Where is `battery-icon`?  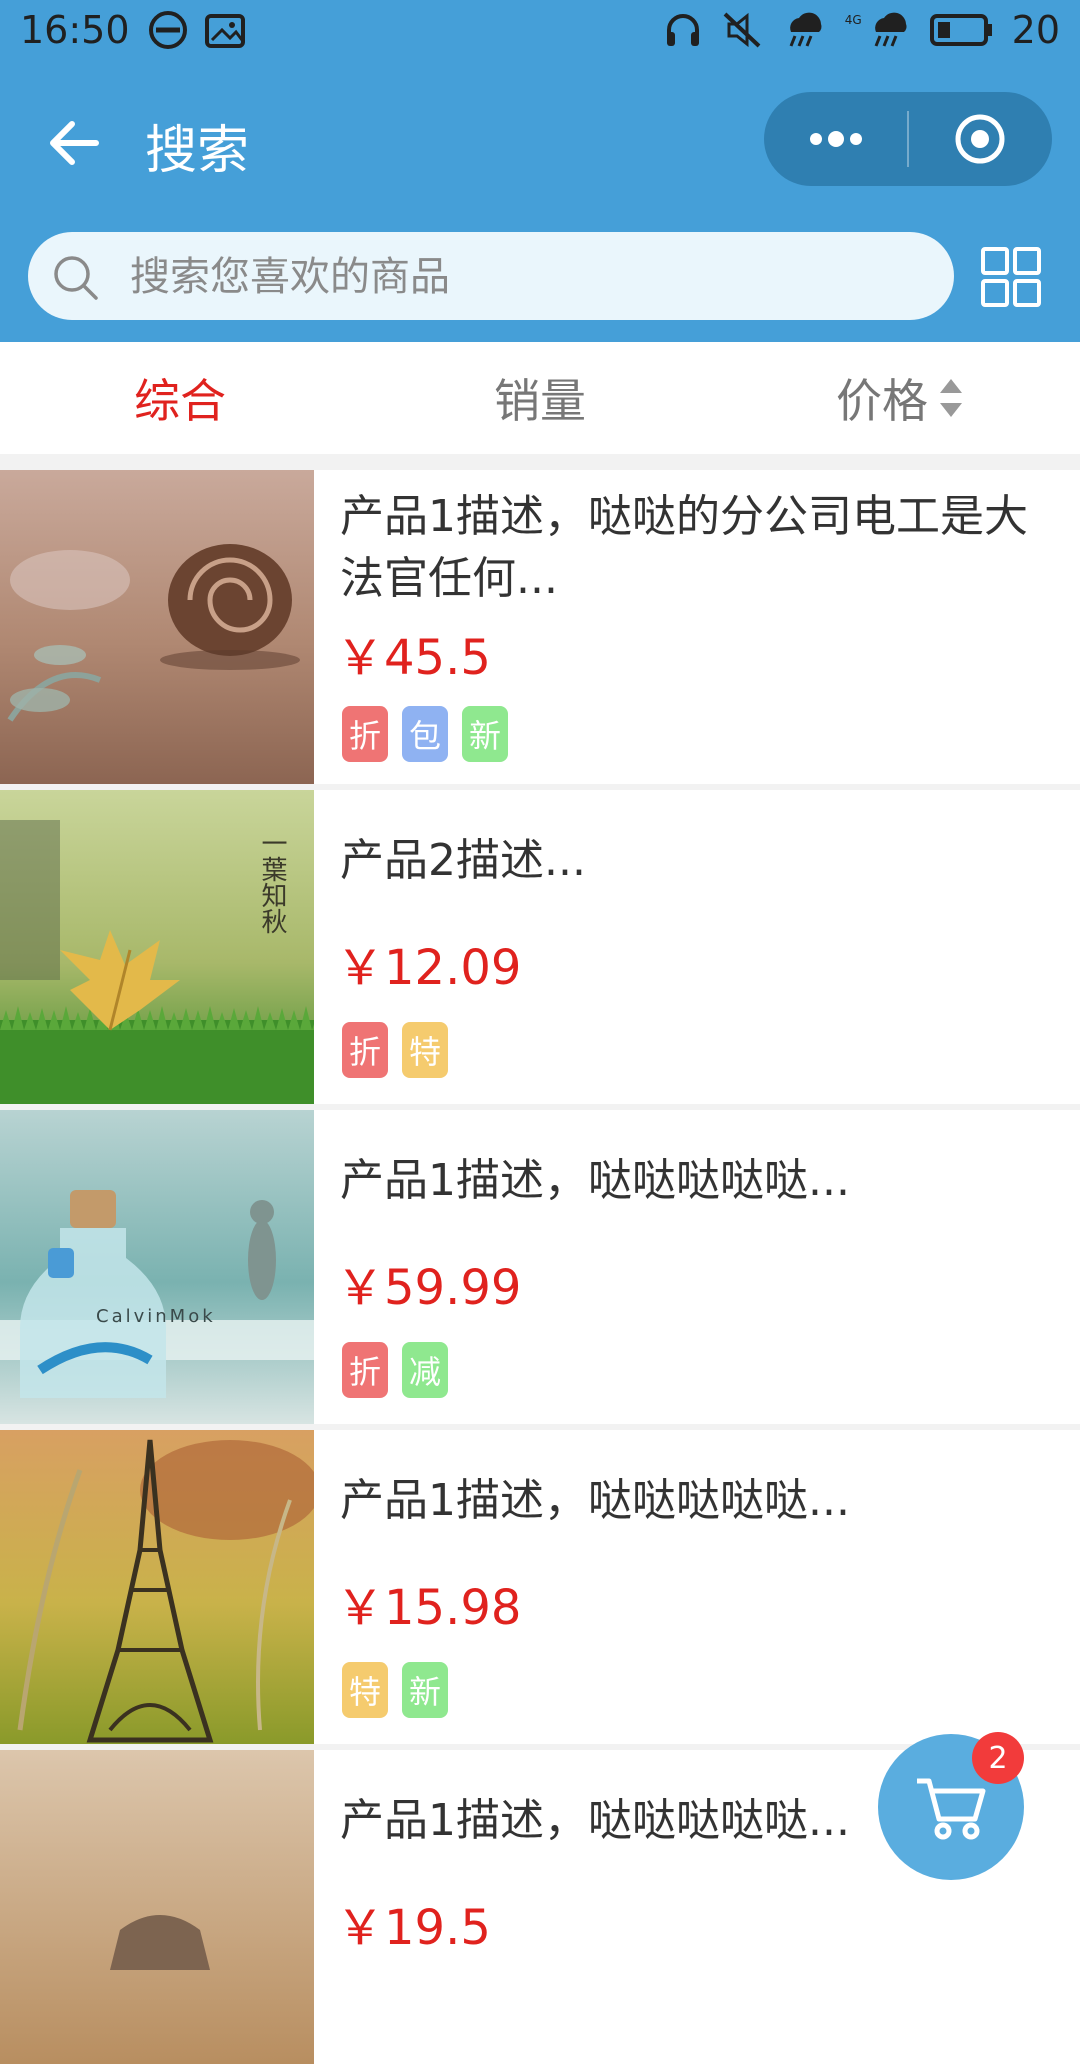
battery-icon is located at coordinates (960, 30).